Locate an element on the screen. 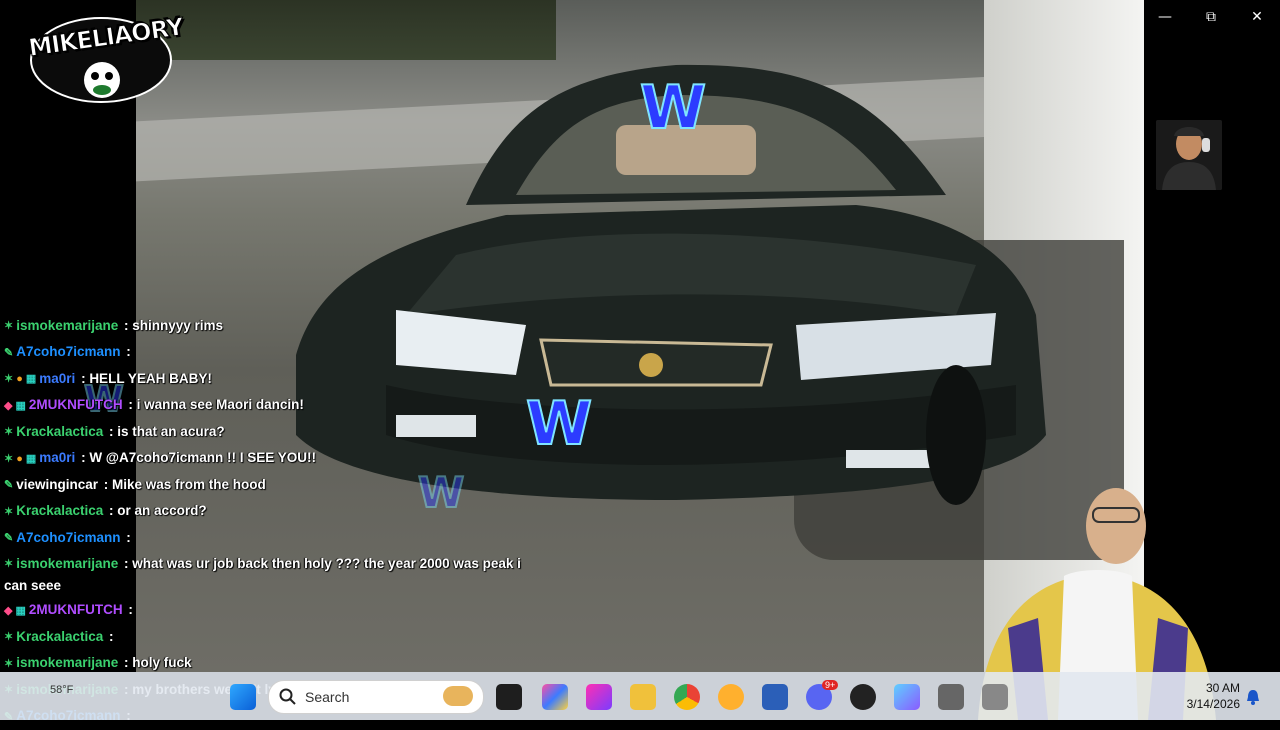  system-clock: 30 AM 3/14/2026 is located at coordinates (1210, 696).